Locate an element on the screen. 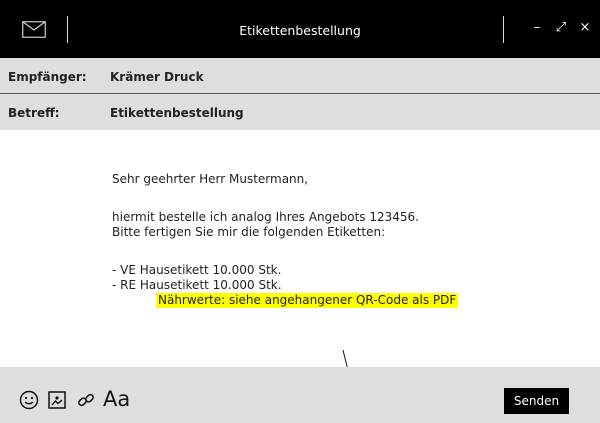 This screenshot has height=423, width=600. send-button: Senden is located at coordinates (536, 401).